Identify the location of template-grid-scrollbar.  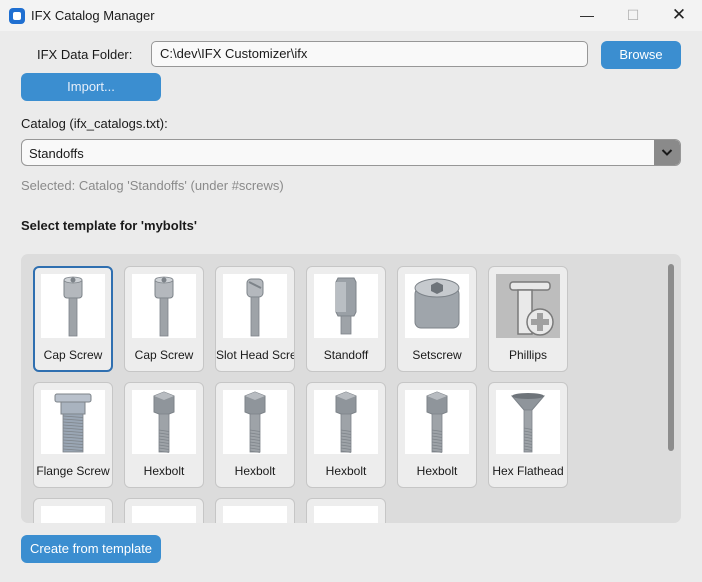
(671, 357).